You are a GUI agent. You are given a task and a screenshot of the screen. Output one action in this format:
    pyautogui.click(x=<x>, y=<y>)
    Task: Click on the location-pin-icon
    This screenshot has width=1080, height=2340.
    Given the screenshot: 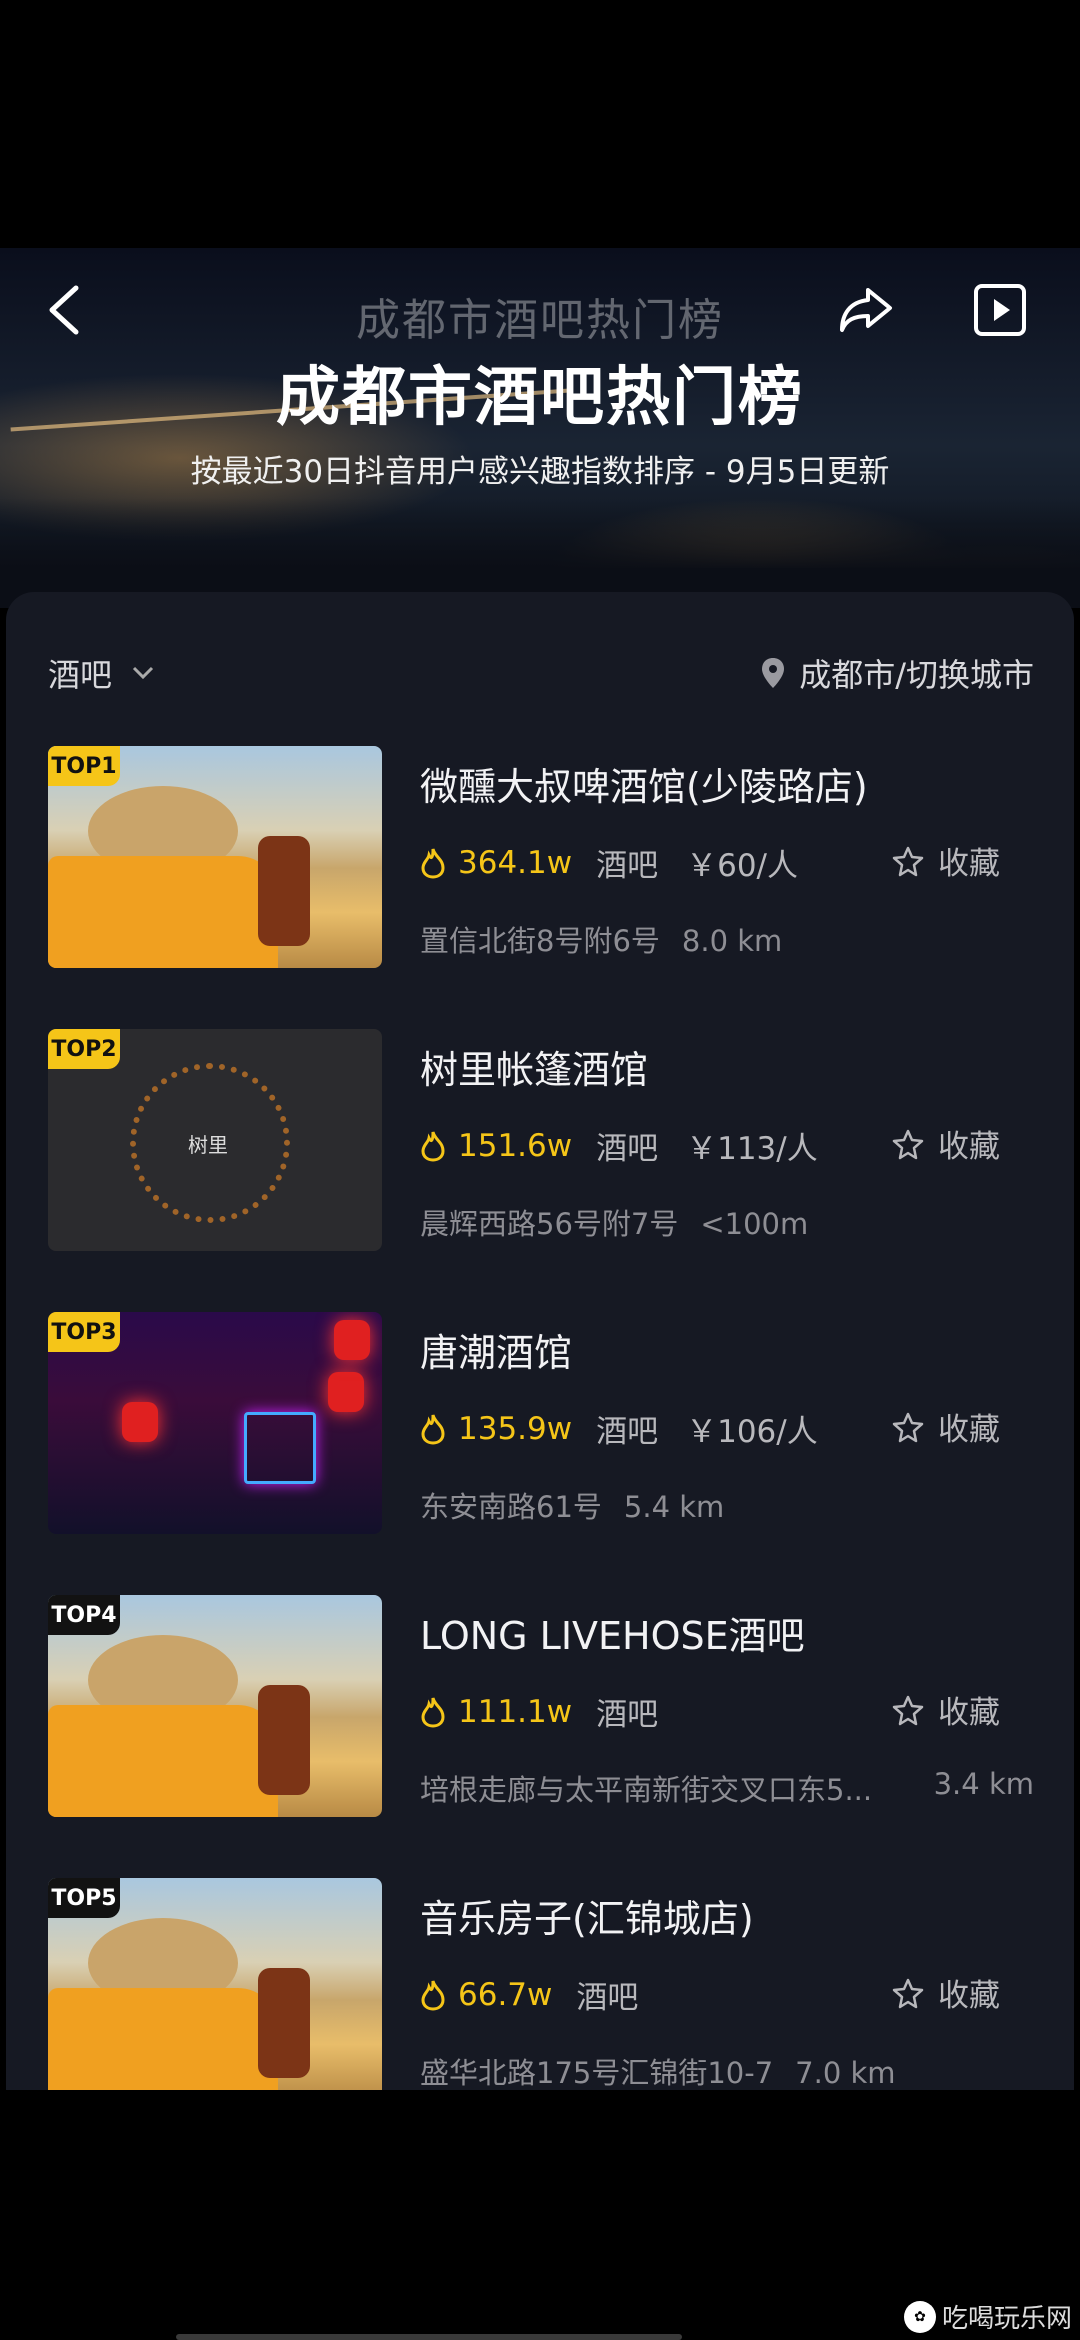 What is the action you would take?
    pyautogui.click(x=773, y=673)
    